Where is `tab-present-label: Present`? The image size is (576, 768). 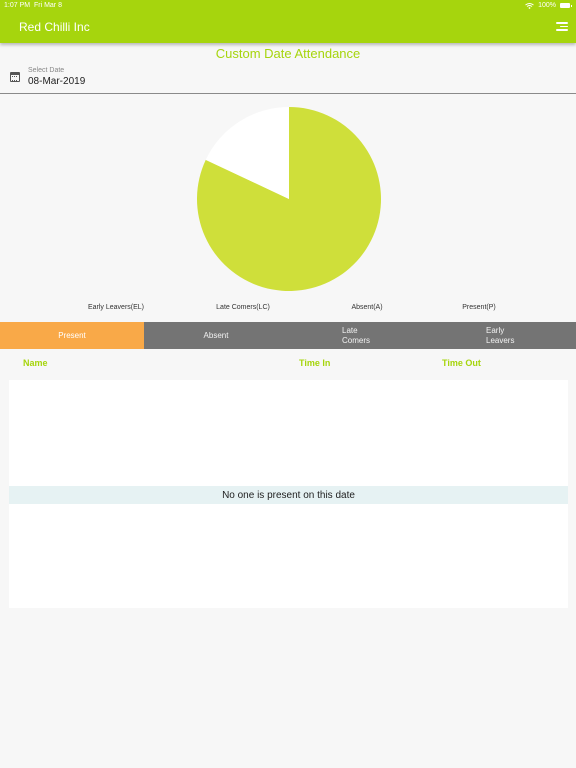
tab-present-label: Present is located at coordinates (72, 335).